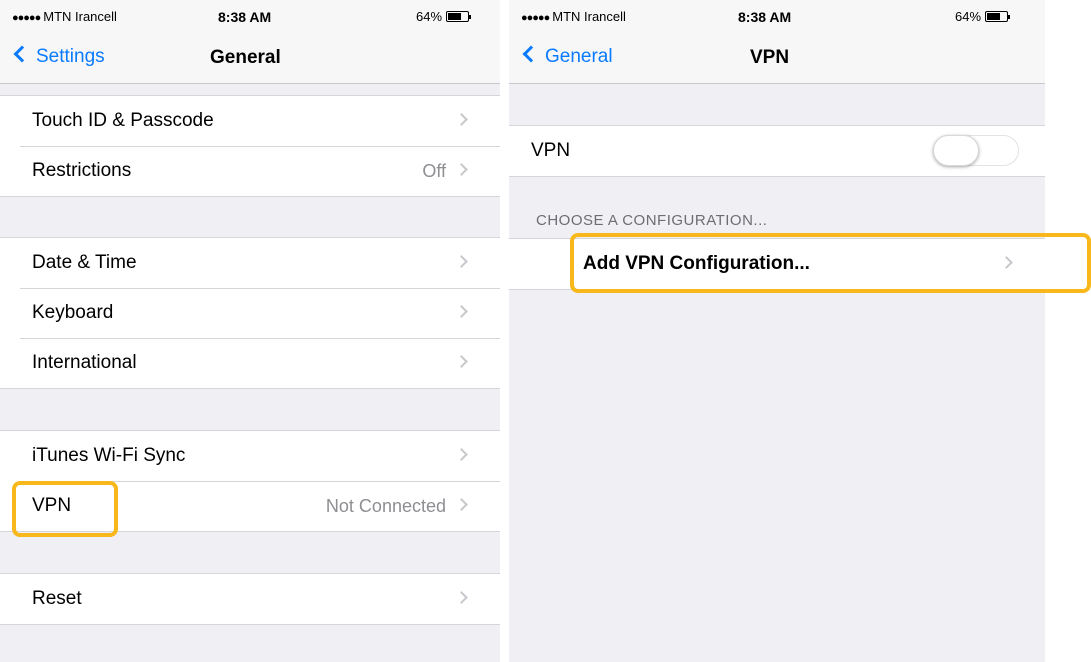  Describe the element at coordinates (579, 56) in the screenshot. I see `back-label: General` at that location.